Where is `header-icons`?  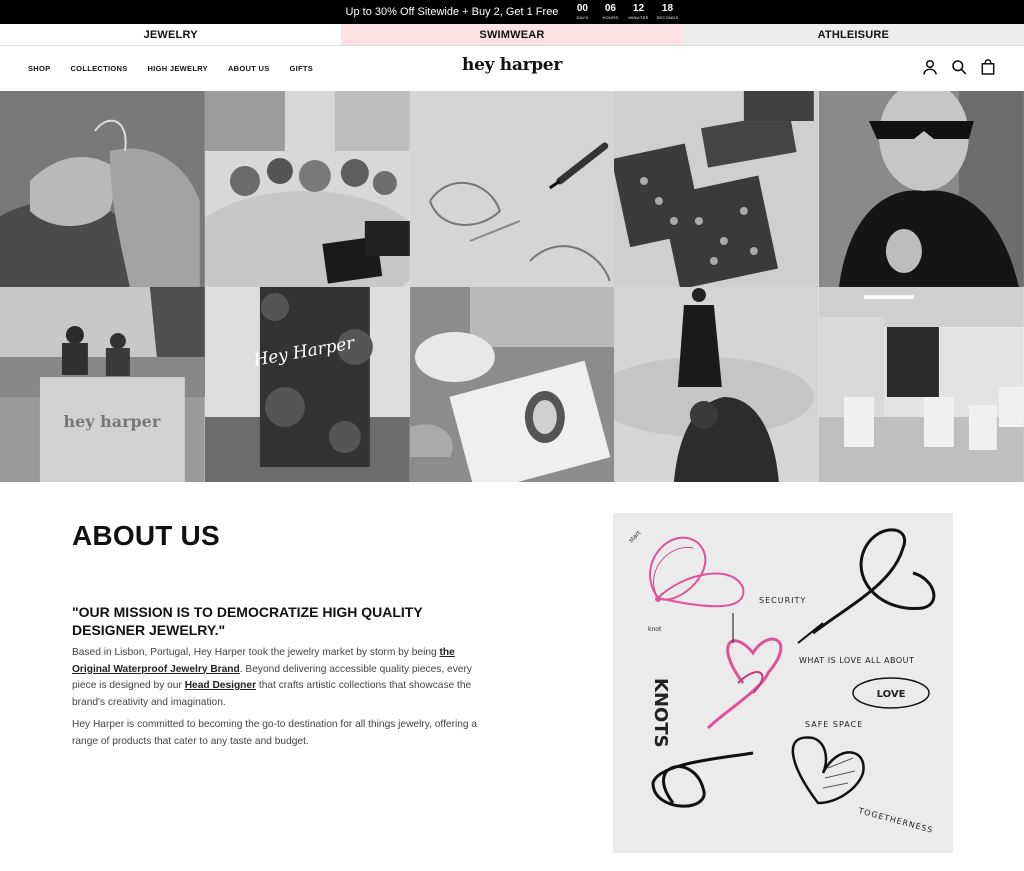 header-icons is located at coordinates (959, 67).